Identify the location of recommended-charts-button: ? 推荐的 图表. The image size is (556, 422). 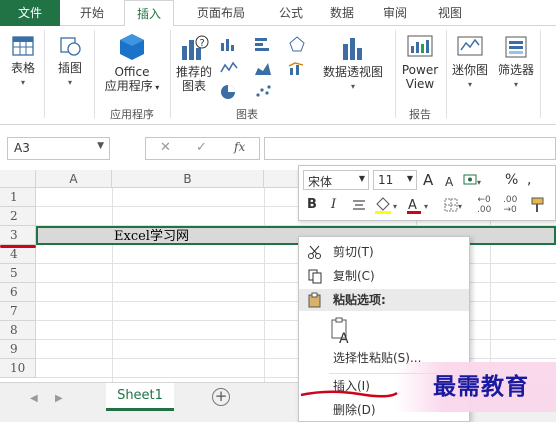
(194, 63).